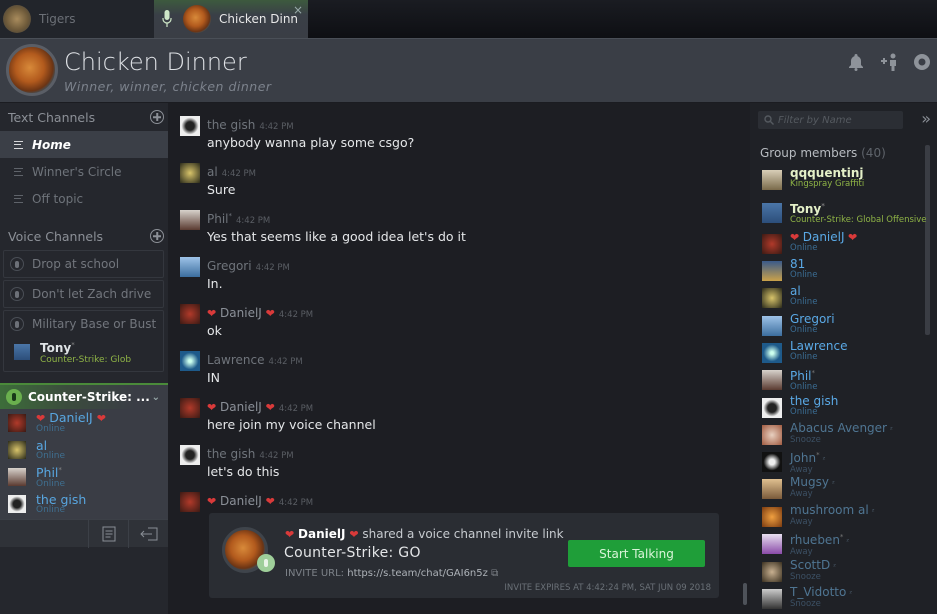  What do you see at coordinates (155, 62) in the screenshot?
I see `group-title: Chicken Dinner` at bounding box center [155, 62].